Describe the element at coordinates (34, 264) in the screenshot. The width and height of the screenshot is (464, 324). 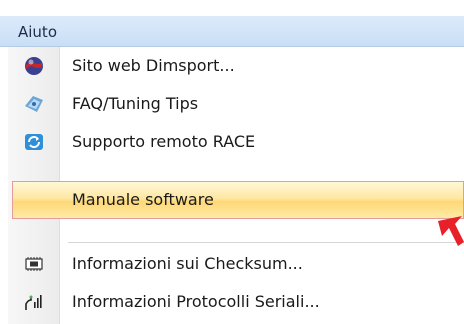
I see `chip-icon` at that location.